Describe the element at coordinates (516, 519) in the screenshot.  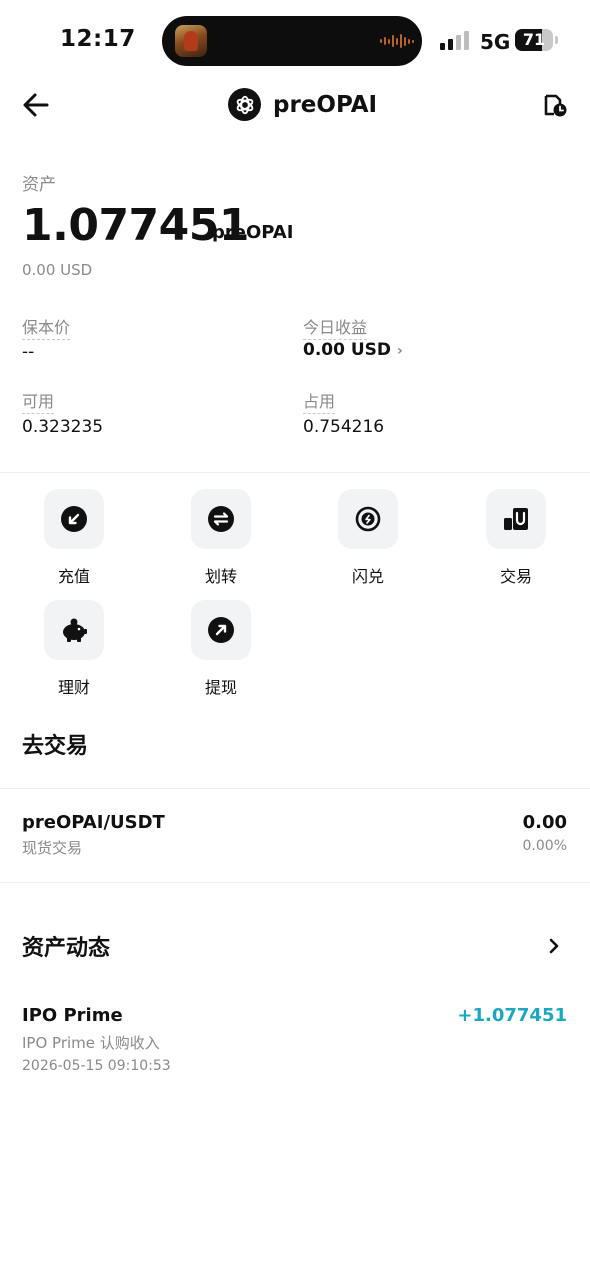
I see `trade-icon` at that location.